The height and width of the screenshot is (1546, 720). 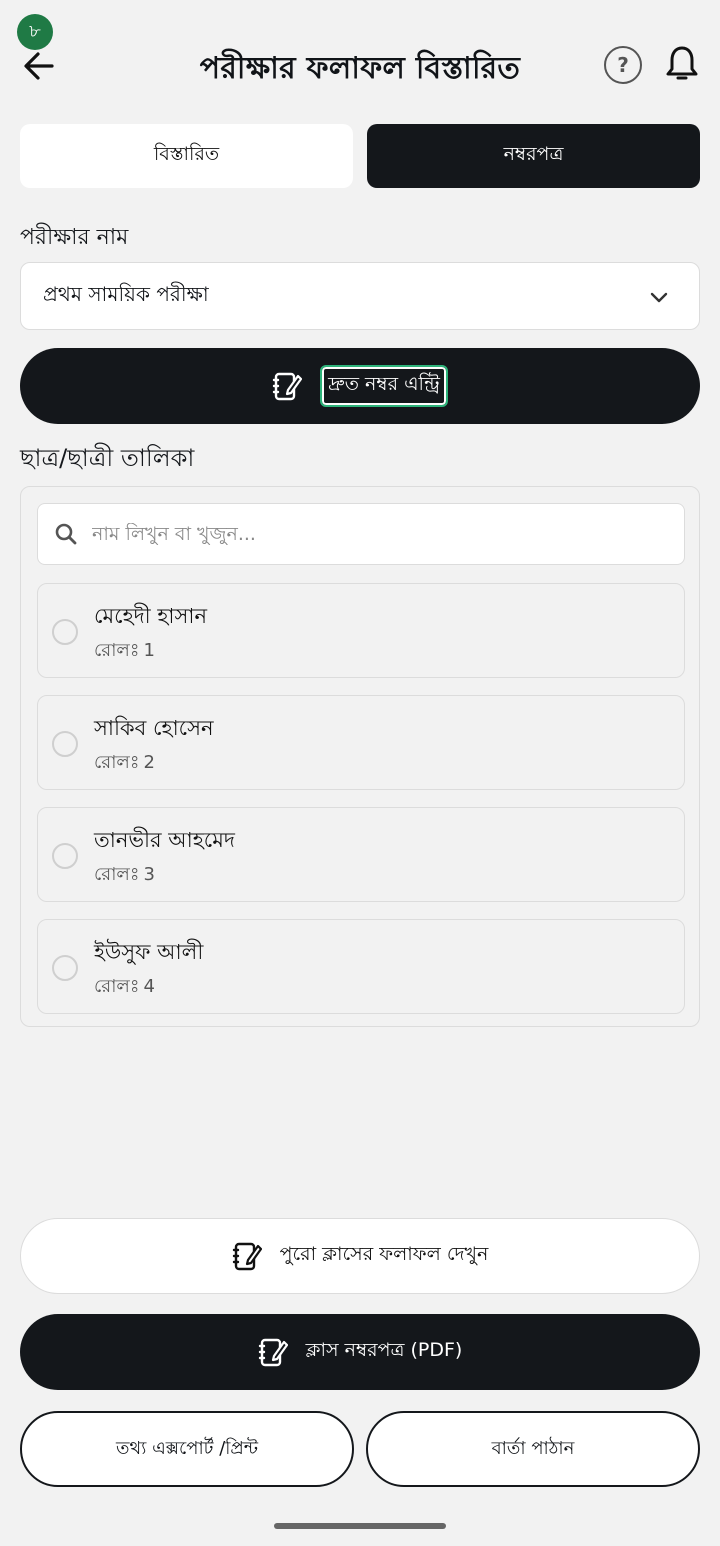 I want to click on help-button: ?, so click(x=623, y=65).